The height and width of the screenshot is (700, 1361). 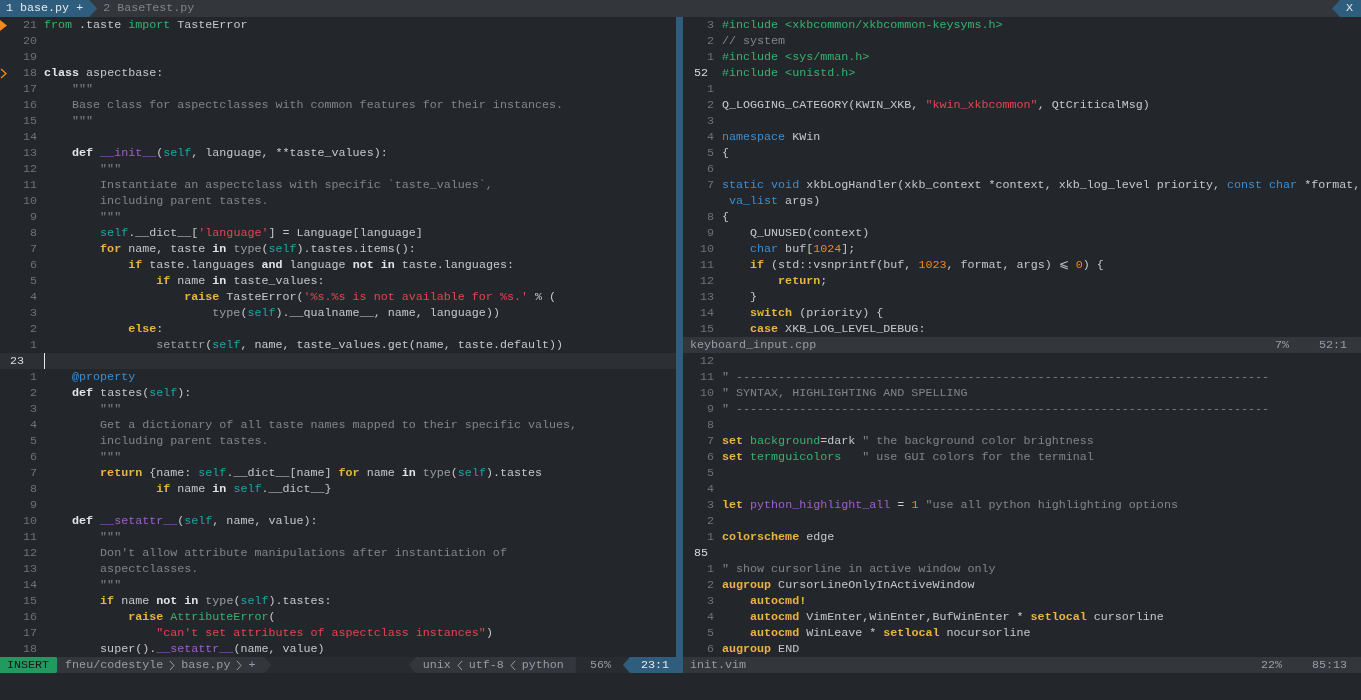 What do you see at coordinates (796, 57) in the screenshot?
I see `code-line: #include <sys/mman.h>` at bounding box center [796, 57].